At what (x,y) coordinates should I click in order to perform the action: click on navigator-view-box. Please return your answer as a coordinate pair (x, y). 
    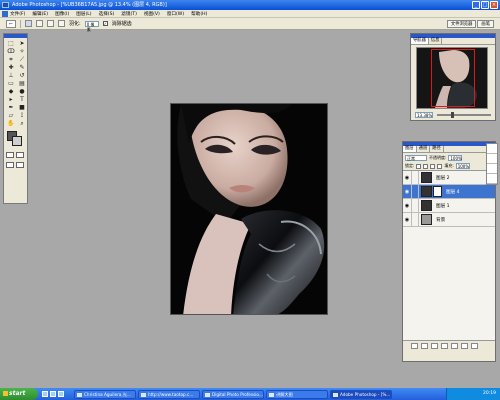
    Looking at the image, I should click on (453, 78).